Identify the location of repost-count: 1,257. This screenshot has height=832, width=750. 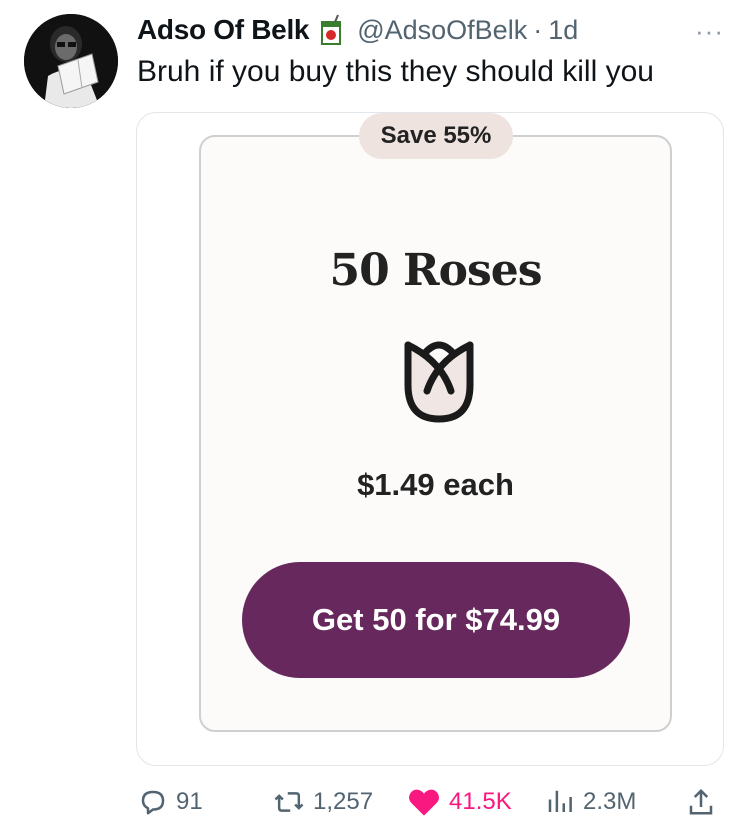
(343, 801).